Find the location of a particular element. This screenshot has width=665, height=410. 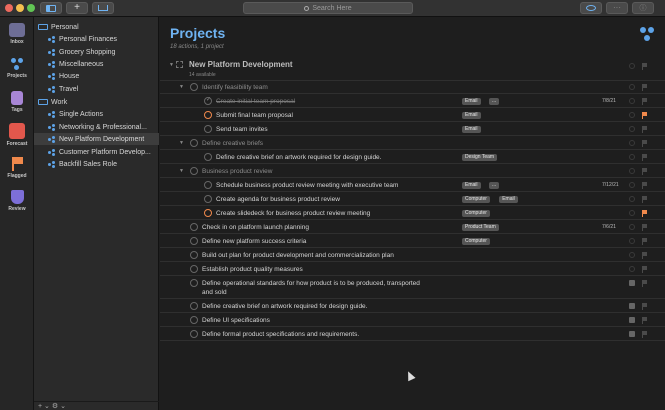

perspective-flagged: Flagged is located at coordinates (17, 168).